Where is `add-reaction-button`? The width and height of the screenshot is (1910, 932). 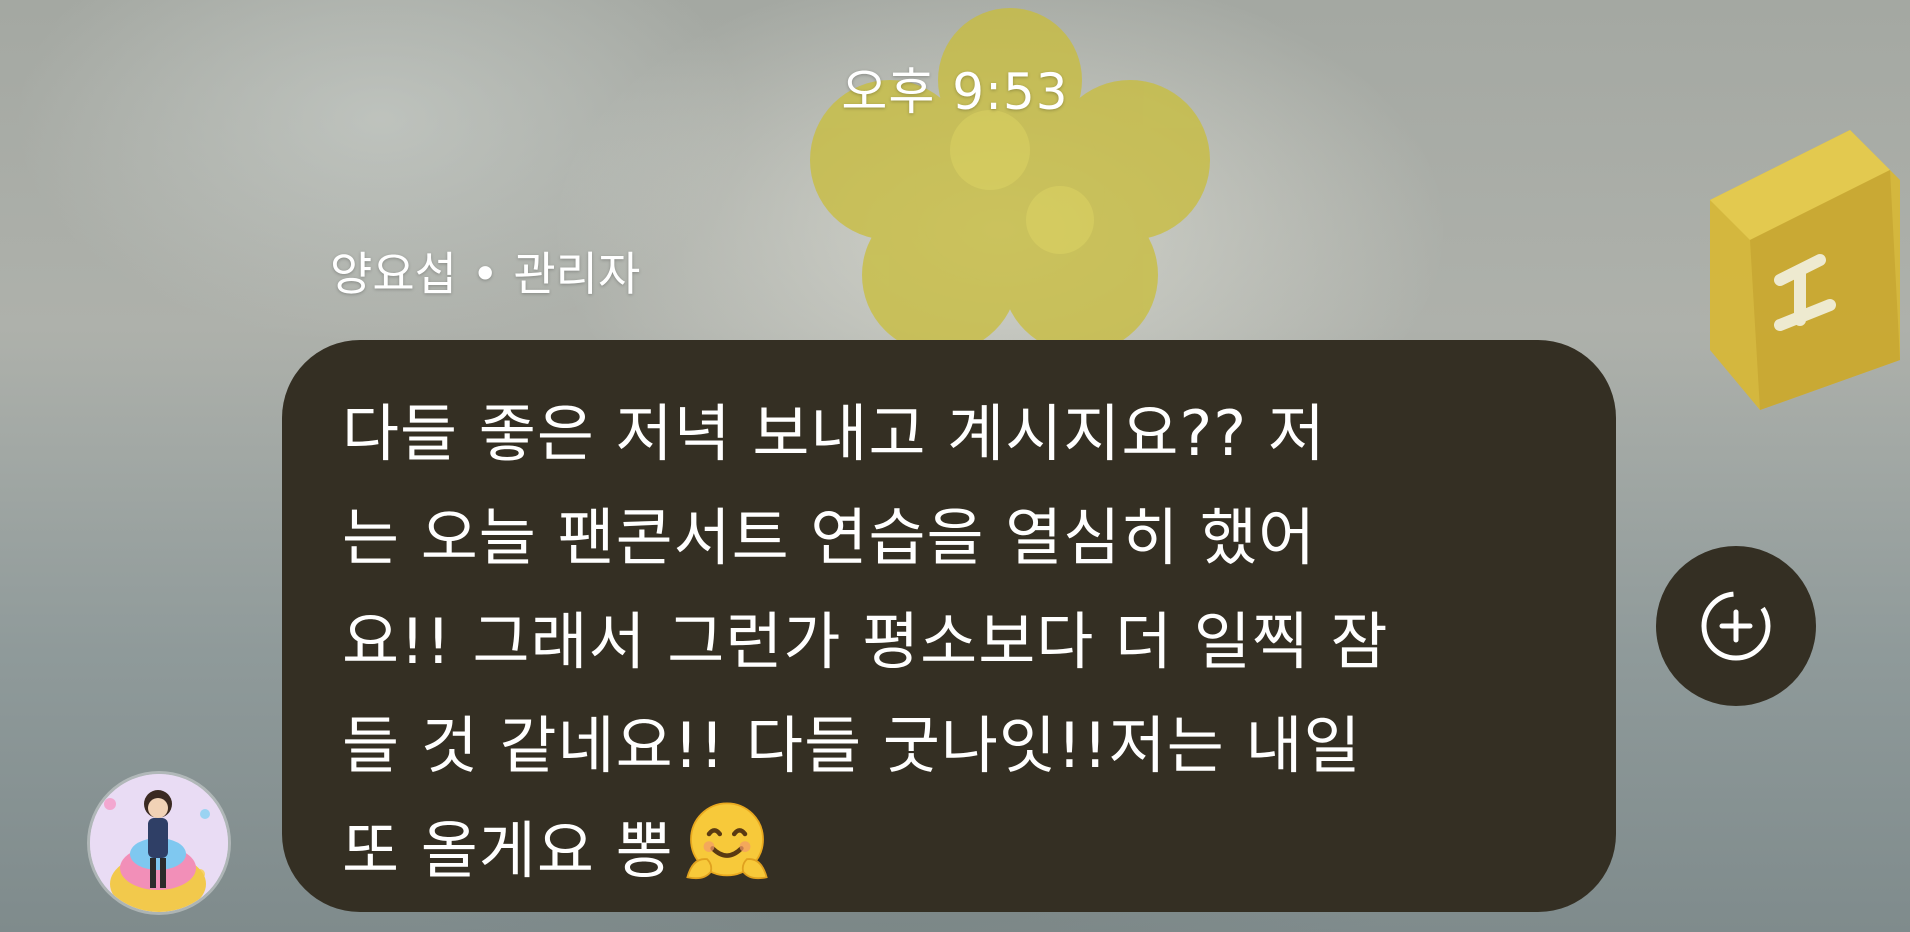
add-reaction-button is located at coordinates (1736, 626).